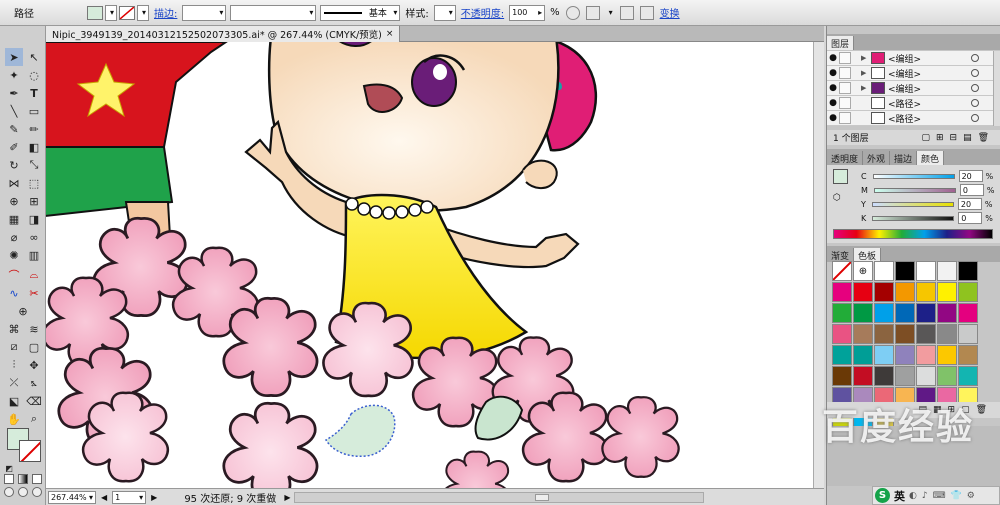 This screenshot has height=505, width=1000. Describe the element at coordinates (842, 271) in the screenshot. I see `none-swatch` at that location.